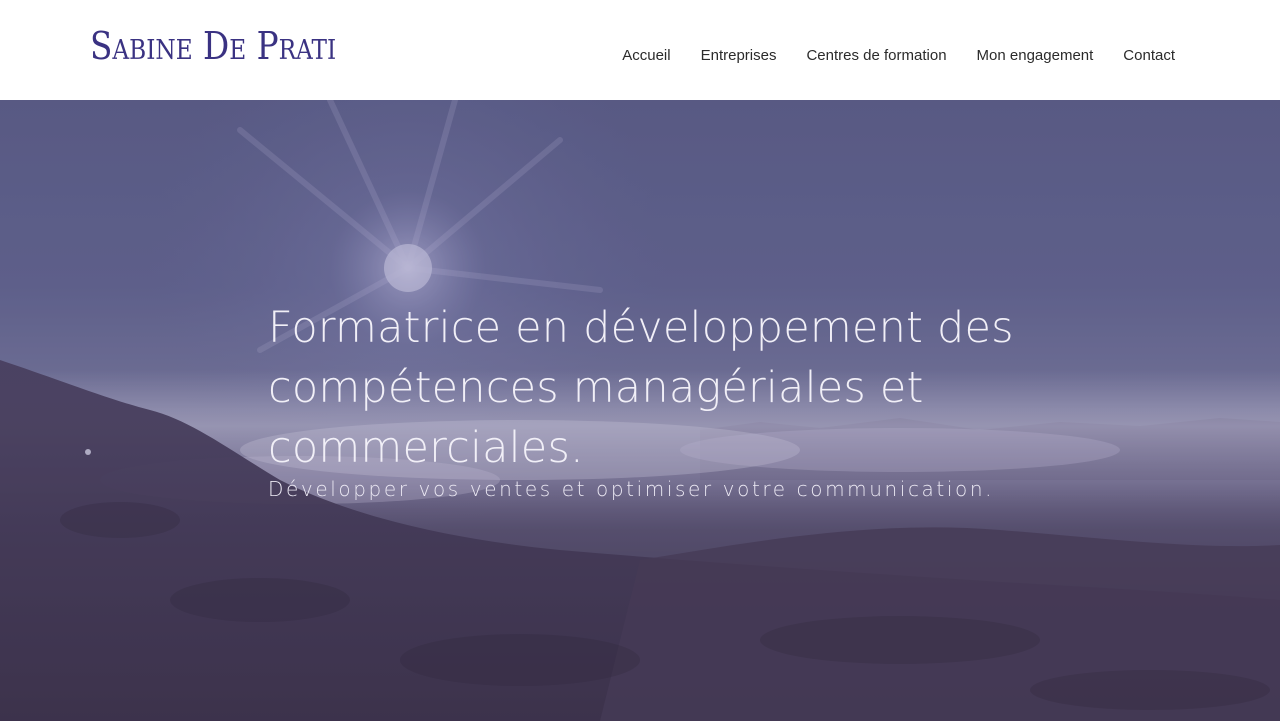 This screenshot has width=1280, height=721. I want to click on nav-item-mon-engagement: Mon engagement, so click(1035, 56).